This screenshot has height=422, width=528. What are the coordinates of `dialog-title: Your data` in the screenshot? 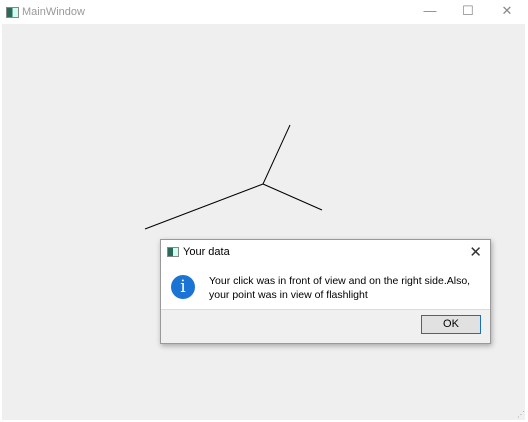 It's located at (206, 252).